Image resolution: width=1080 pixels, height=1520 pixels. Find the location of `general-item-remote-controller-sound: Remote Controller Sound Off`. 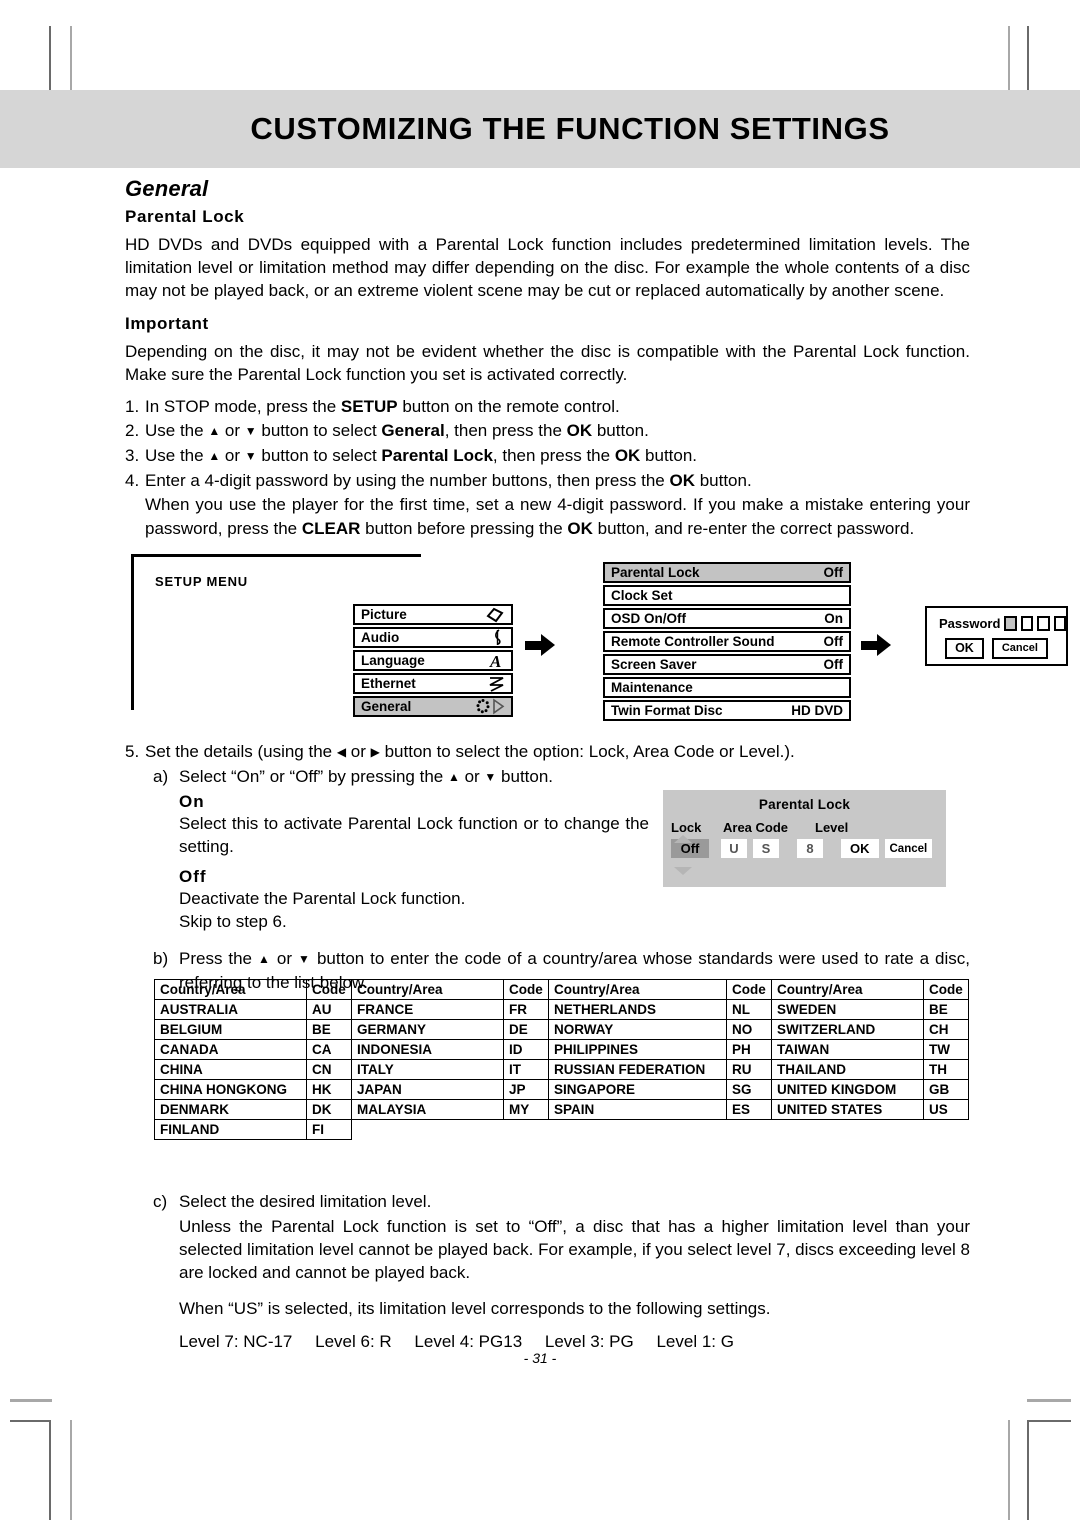

general-item-remote-controller-sound: Remote Controller Sound Off is located at coordinates (727, 641).